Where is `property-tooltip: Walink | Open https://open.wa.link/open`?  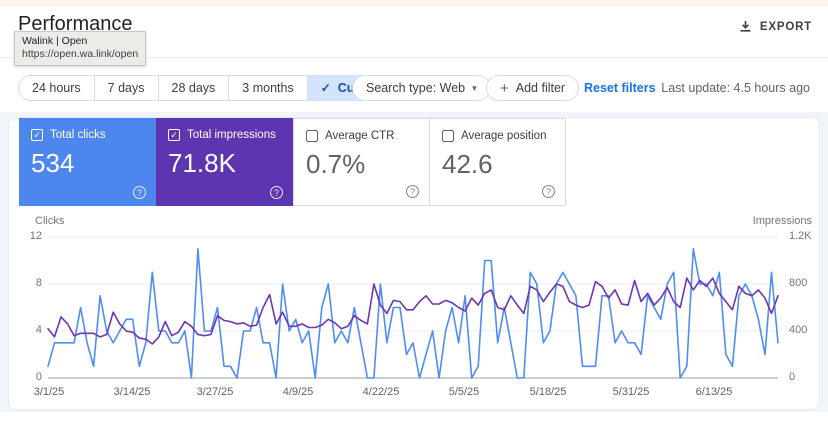 property-tooltip: Walink | Open https://open.wa.link/open is located at coordinates (80, 48).